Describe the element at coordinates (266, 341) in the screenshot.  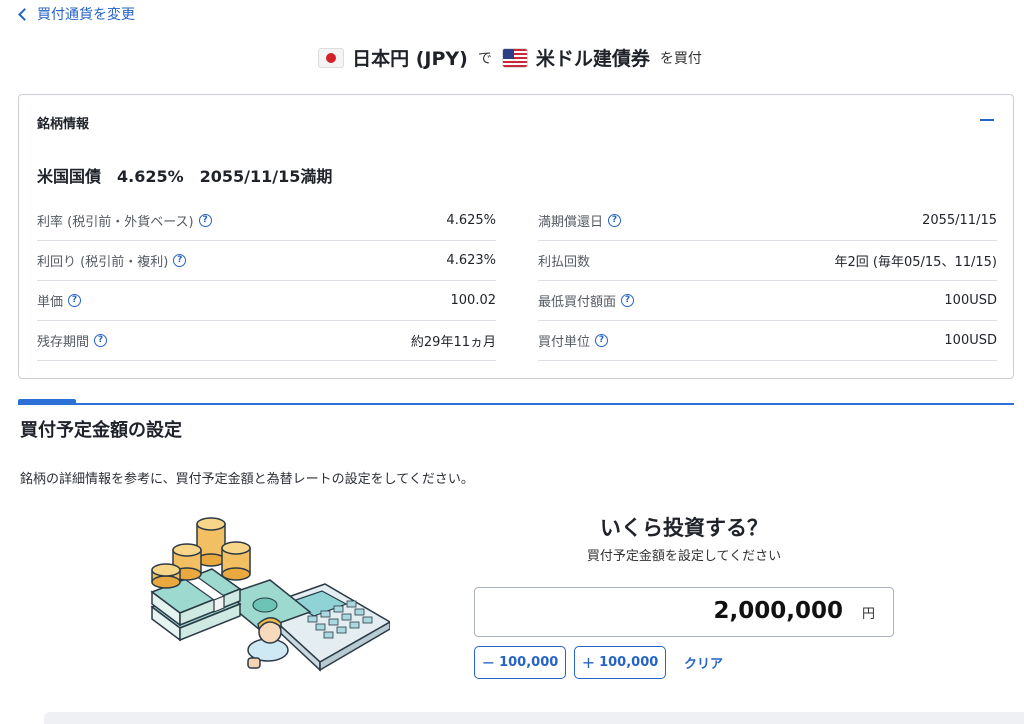
I see `info-row-remaining-period: 残存期間 ? 約29年11ヵ月` at that location.